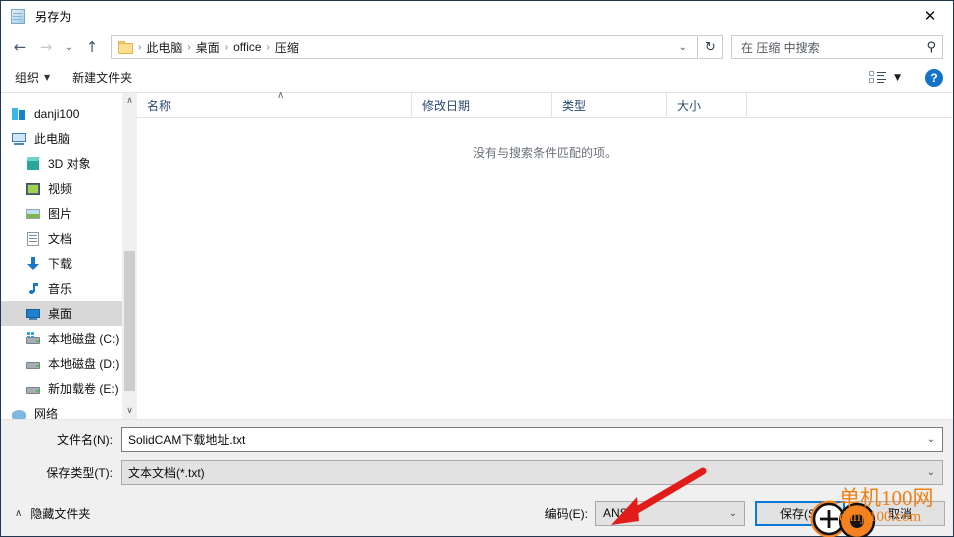  Describe the element at coordinates (711, 47) in the screenshot. I see `refresh-icon: ↻` at that location.